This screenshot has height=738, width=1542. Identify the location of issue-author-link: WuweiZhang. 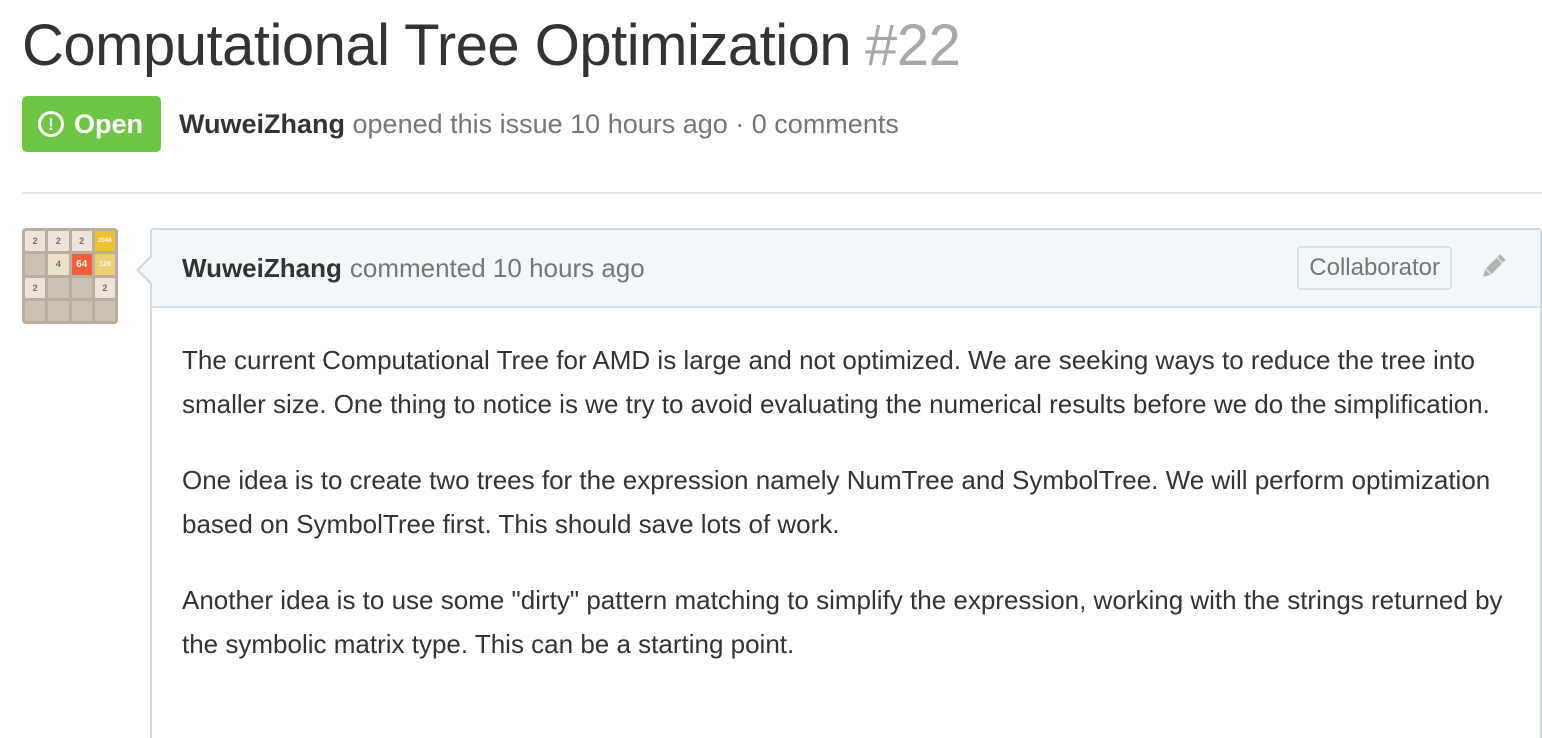
(262, 124).